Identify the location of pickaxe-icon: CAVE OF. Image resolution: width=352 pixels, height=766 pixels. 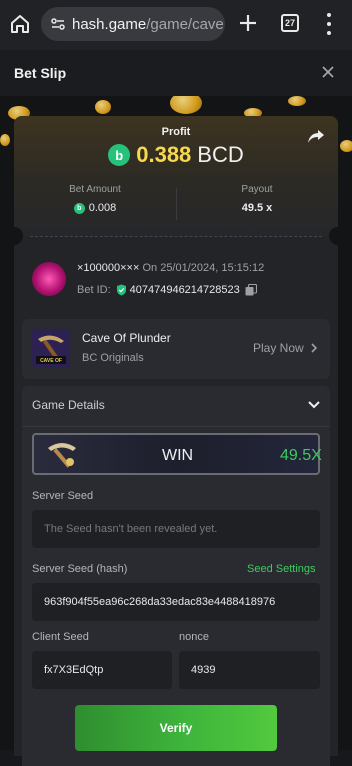
(51, 348).